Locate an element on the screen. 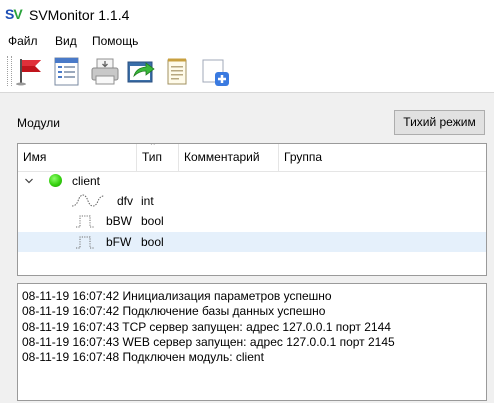  status-connected-icon is located at coordinates (55, 180).